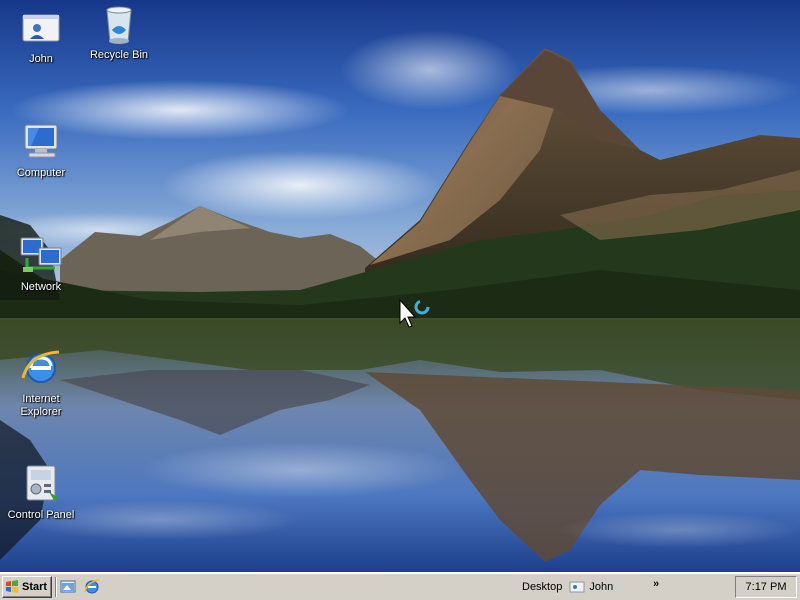 This screenshot has width=800, height=600. What do you see at coordinates (41, 287) in the screenshot?
I see `desktop-icon-label: Network` at bounding box center [41, 287].